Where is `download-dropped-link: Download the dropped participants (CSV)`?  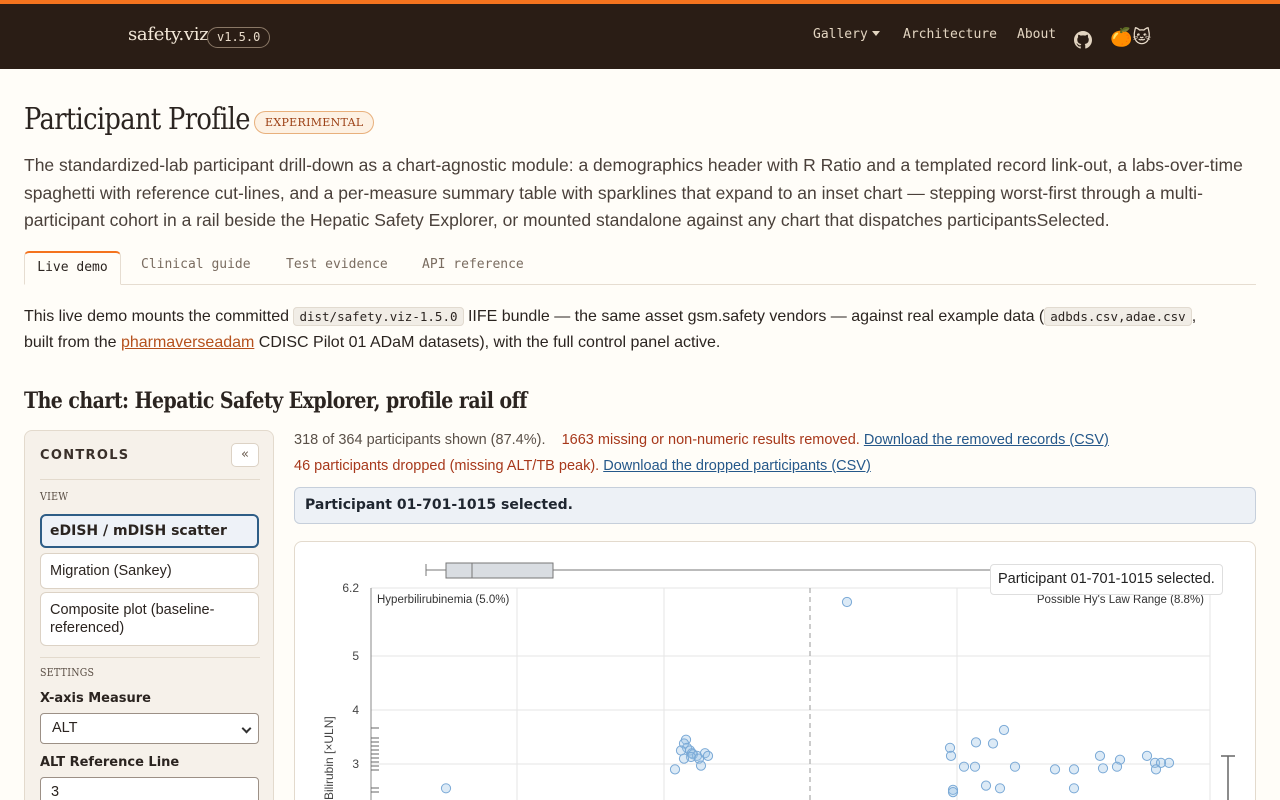 download-dropped-link: Download the dropped participants (CSV) is located at coordinates (737, 466).